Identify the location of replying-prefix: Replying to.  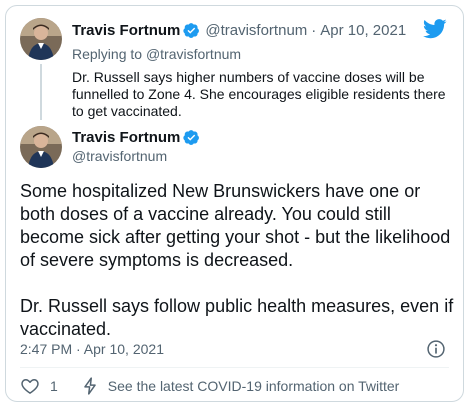
(107, 54).